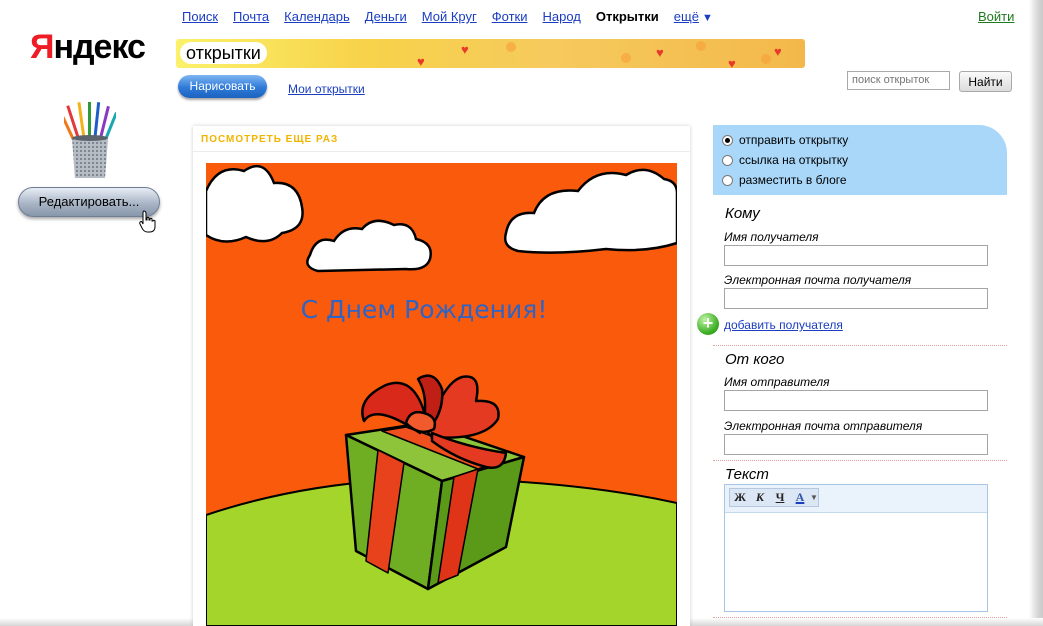 This screenshot has width=1043, height=626. I want to click on card-greeting: С Днем Рождения!, so click(424, 309).